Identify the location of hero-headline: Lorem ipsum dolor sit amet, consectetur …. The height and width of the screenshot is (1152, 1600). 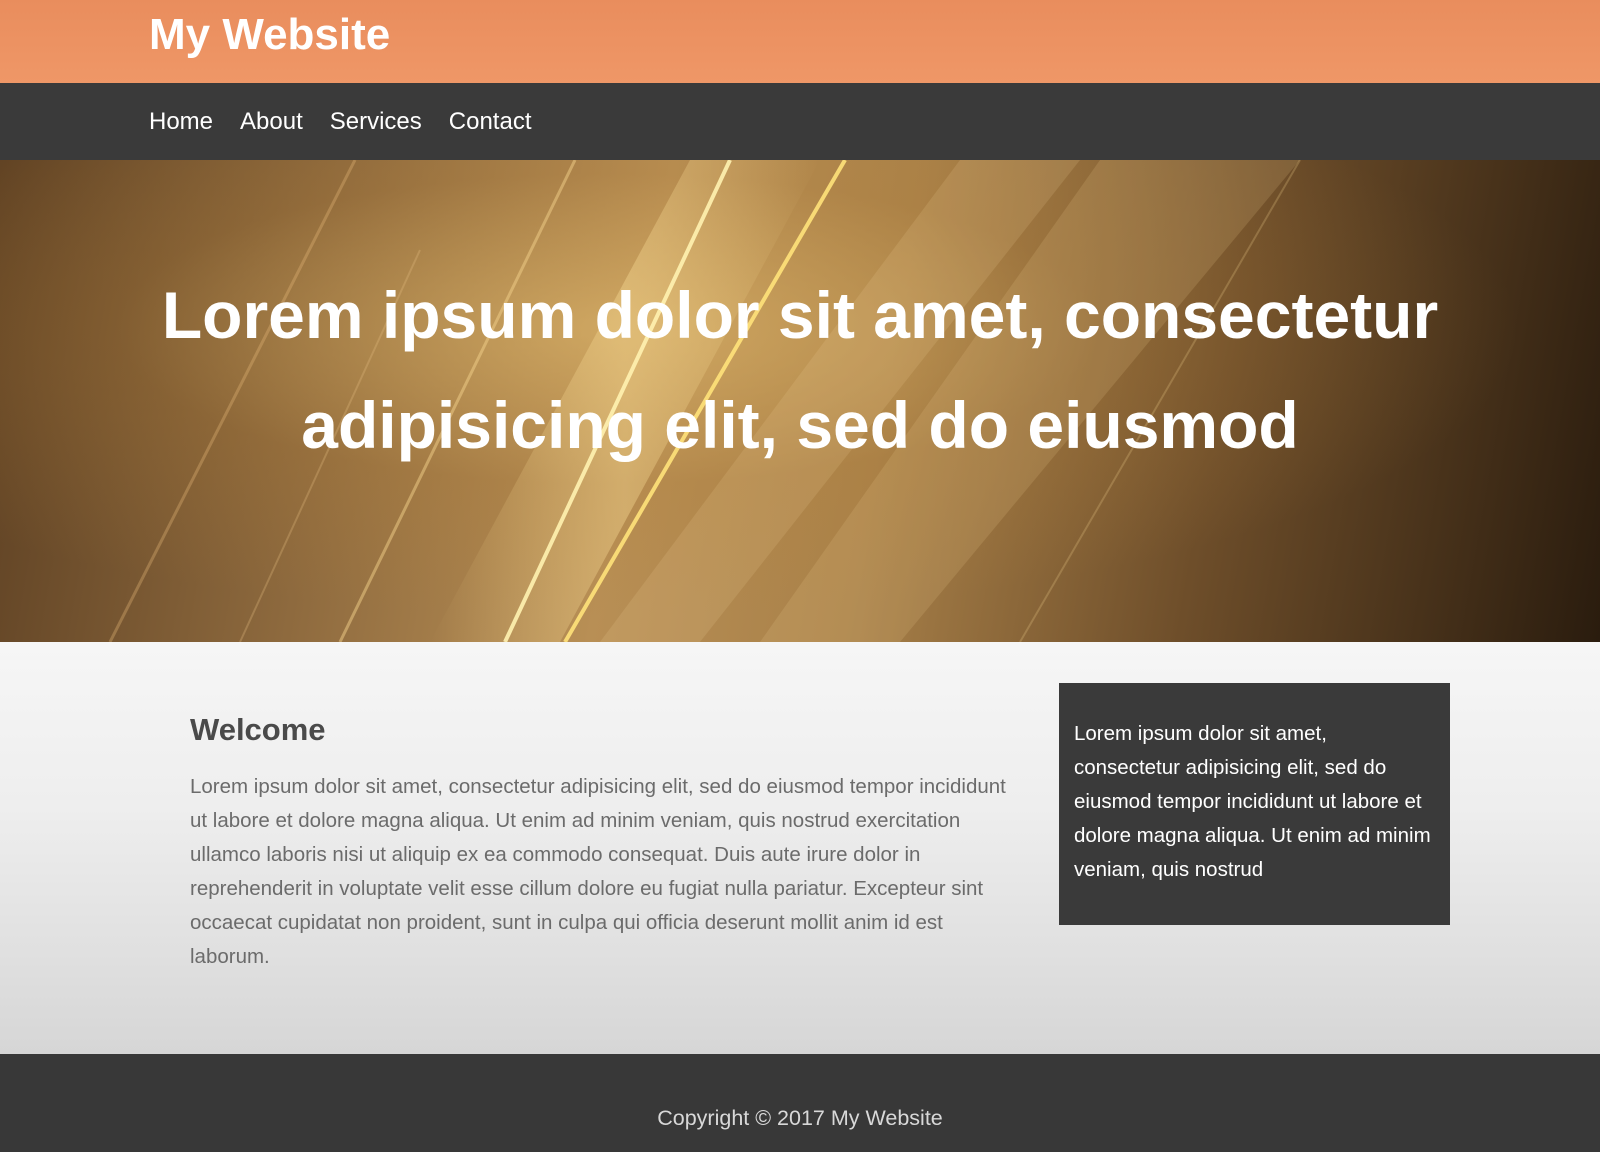
(800, 370).